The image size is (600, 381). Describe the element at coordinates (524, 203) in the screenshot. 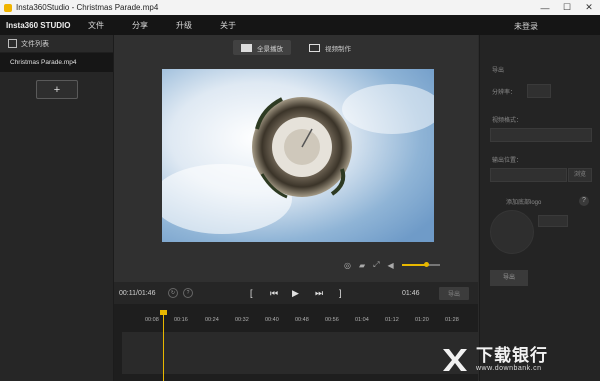

I see `logo-label: 添加底部logo` at that location.